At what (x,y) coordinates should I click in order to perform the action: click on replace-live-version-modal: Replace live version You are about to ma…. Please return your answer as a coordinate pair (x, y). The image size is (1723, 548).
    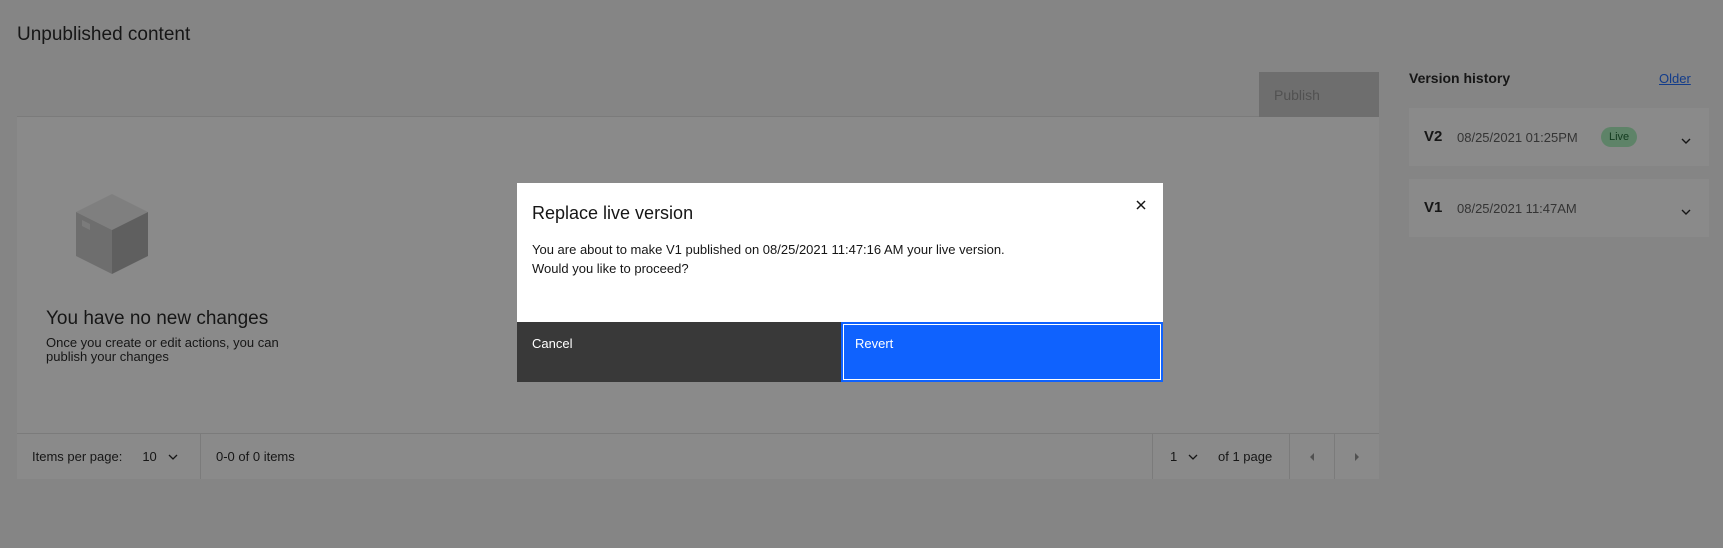
    Looking at the image, I should click on (840, 282).